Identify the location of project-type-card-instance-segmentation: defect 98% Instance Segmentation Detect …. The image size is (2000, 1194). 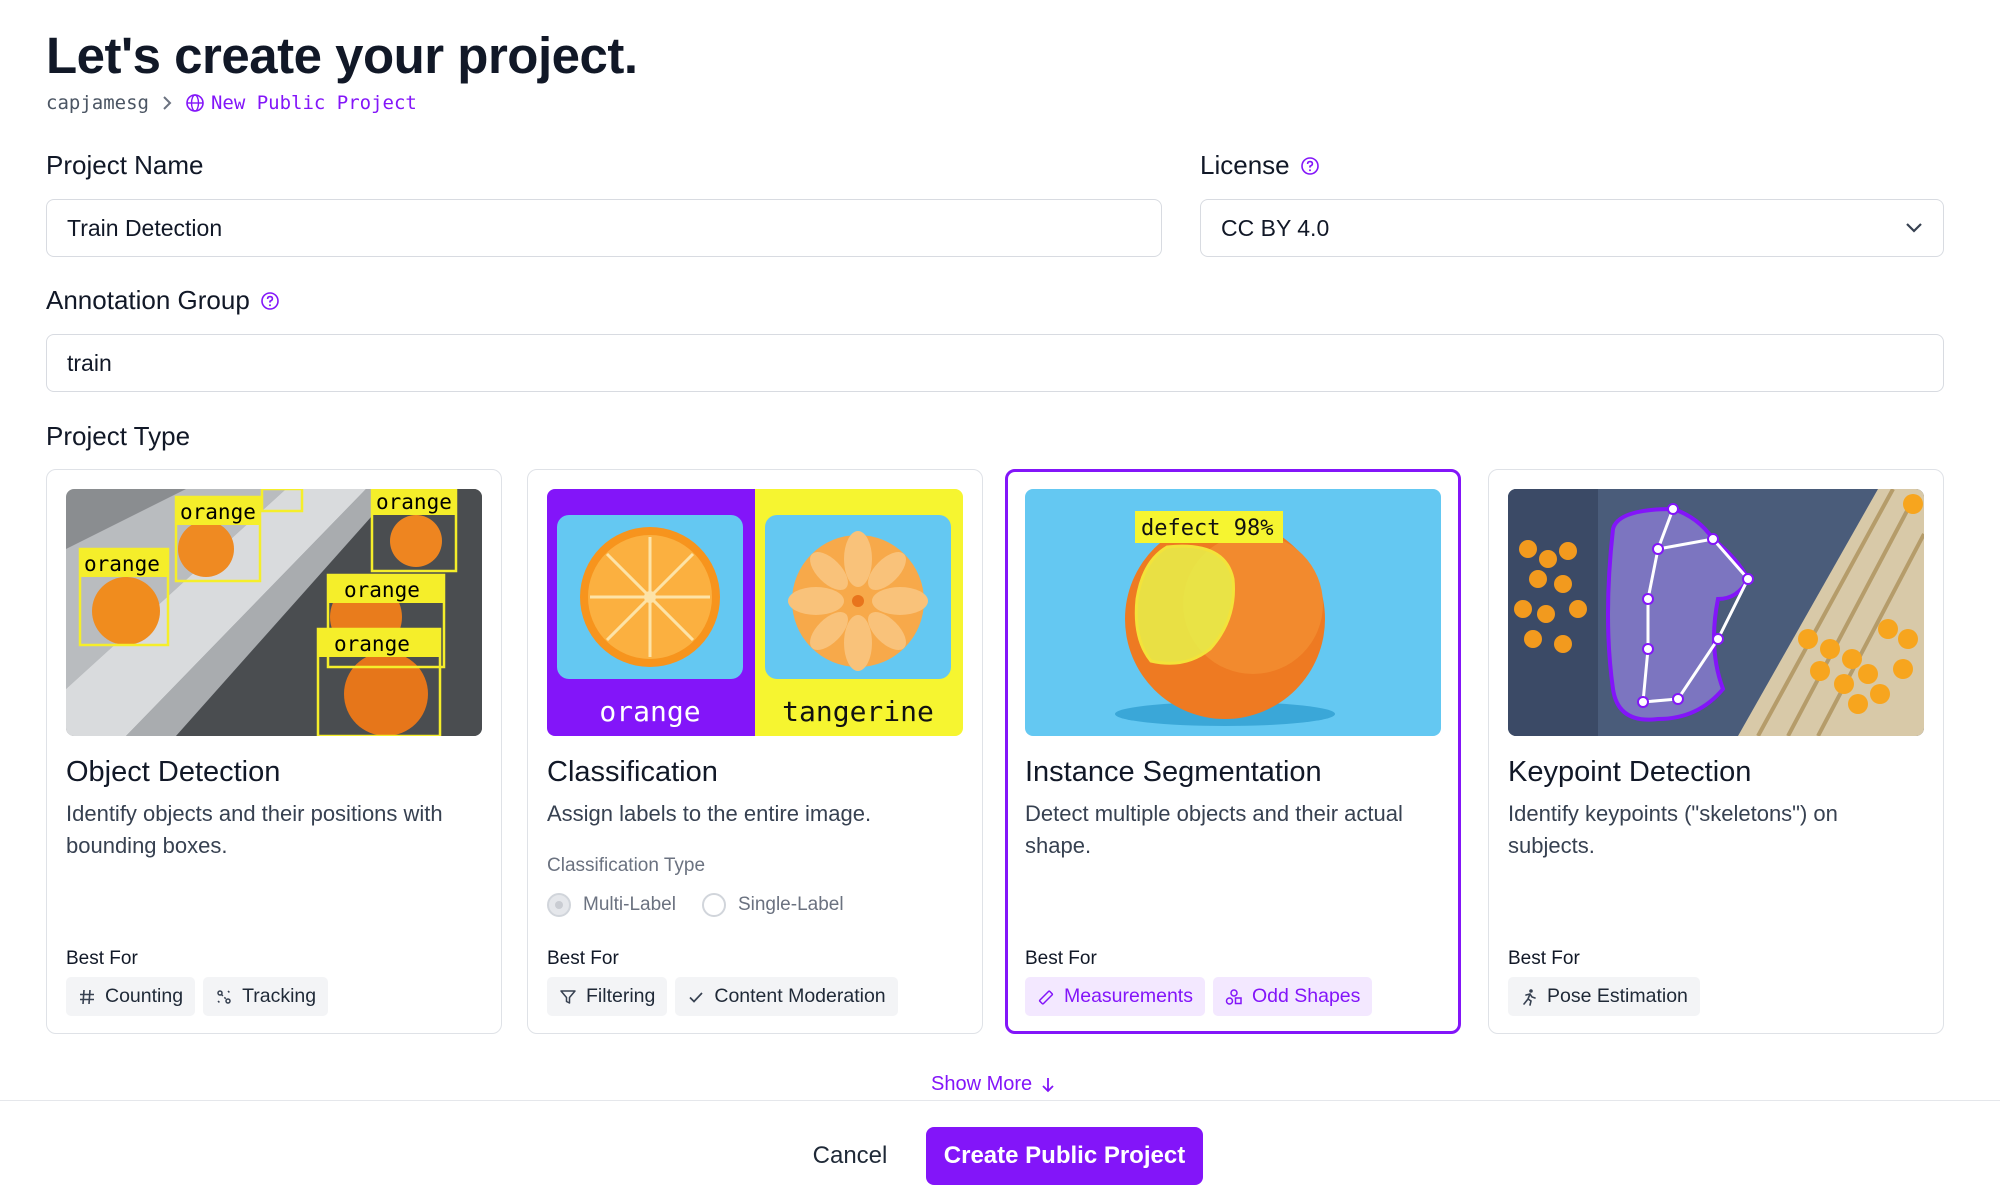
(1233, 751).